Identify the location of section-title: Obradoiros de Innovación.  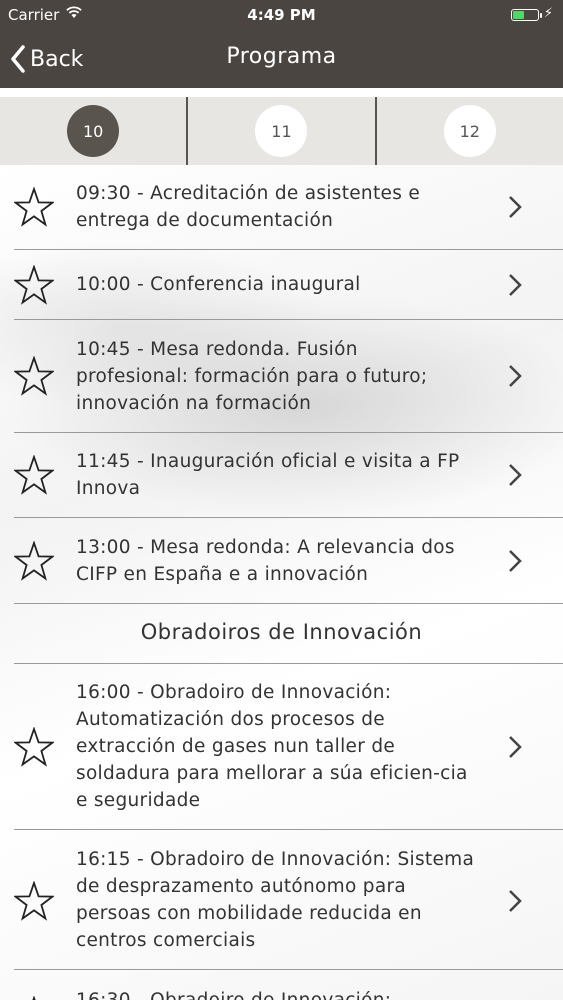
(281, 632).